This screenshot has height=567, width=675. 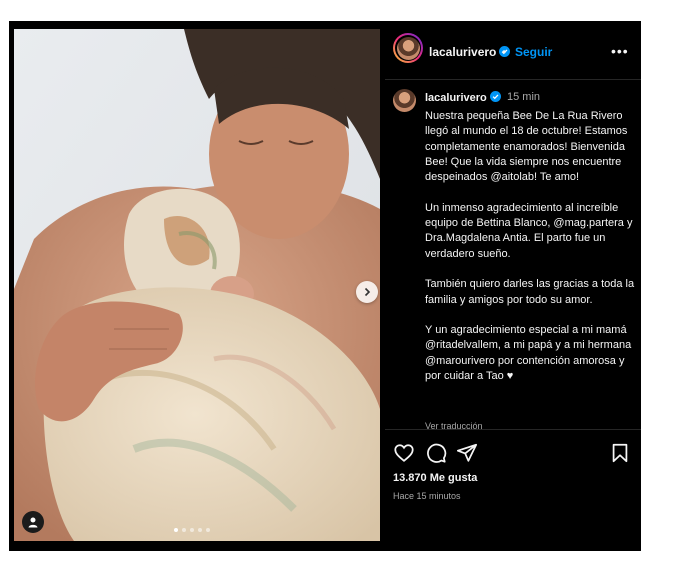 What do you see at coordinates (454, 425) in the screenshot?
I see `see-translation-link: Ver traducción` at bounding box center [454, 425].